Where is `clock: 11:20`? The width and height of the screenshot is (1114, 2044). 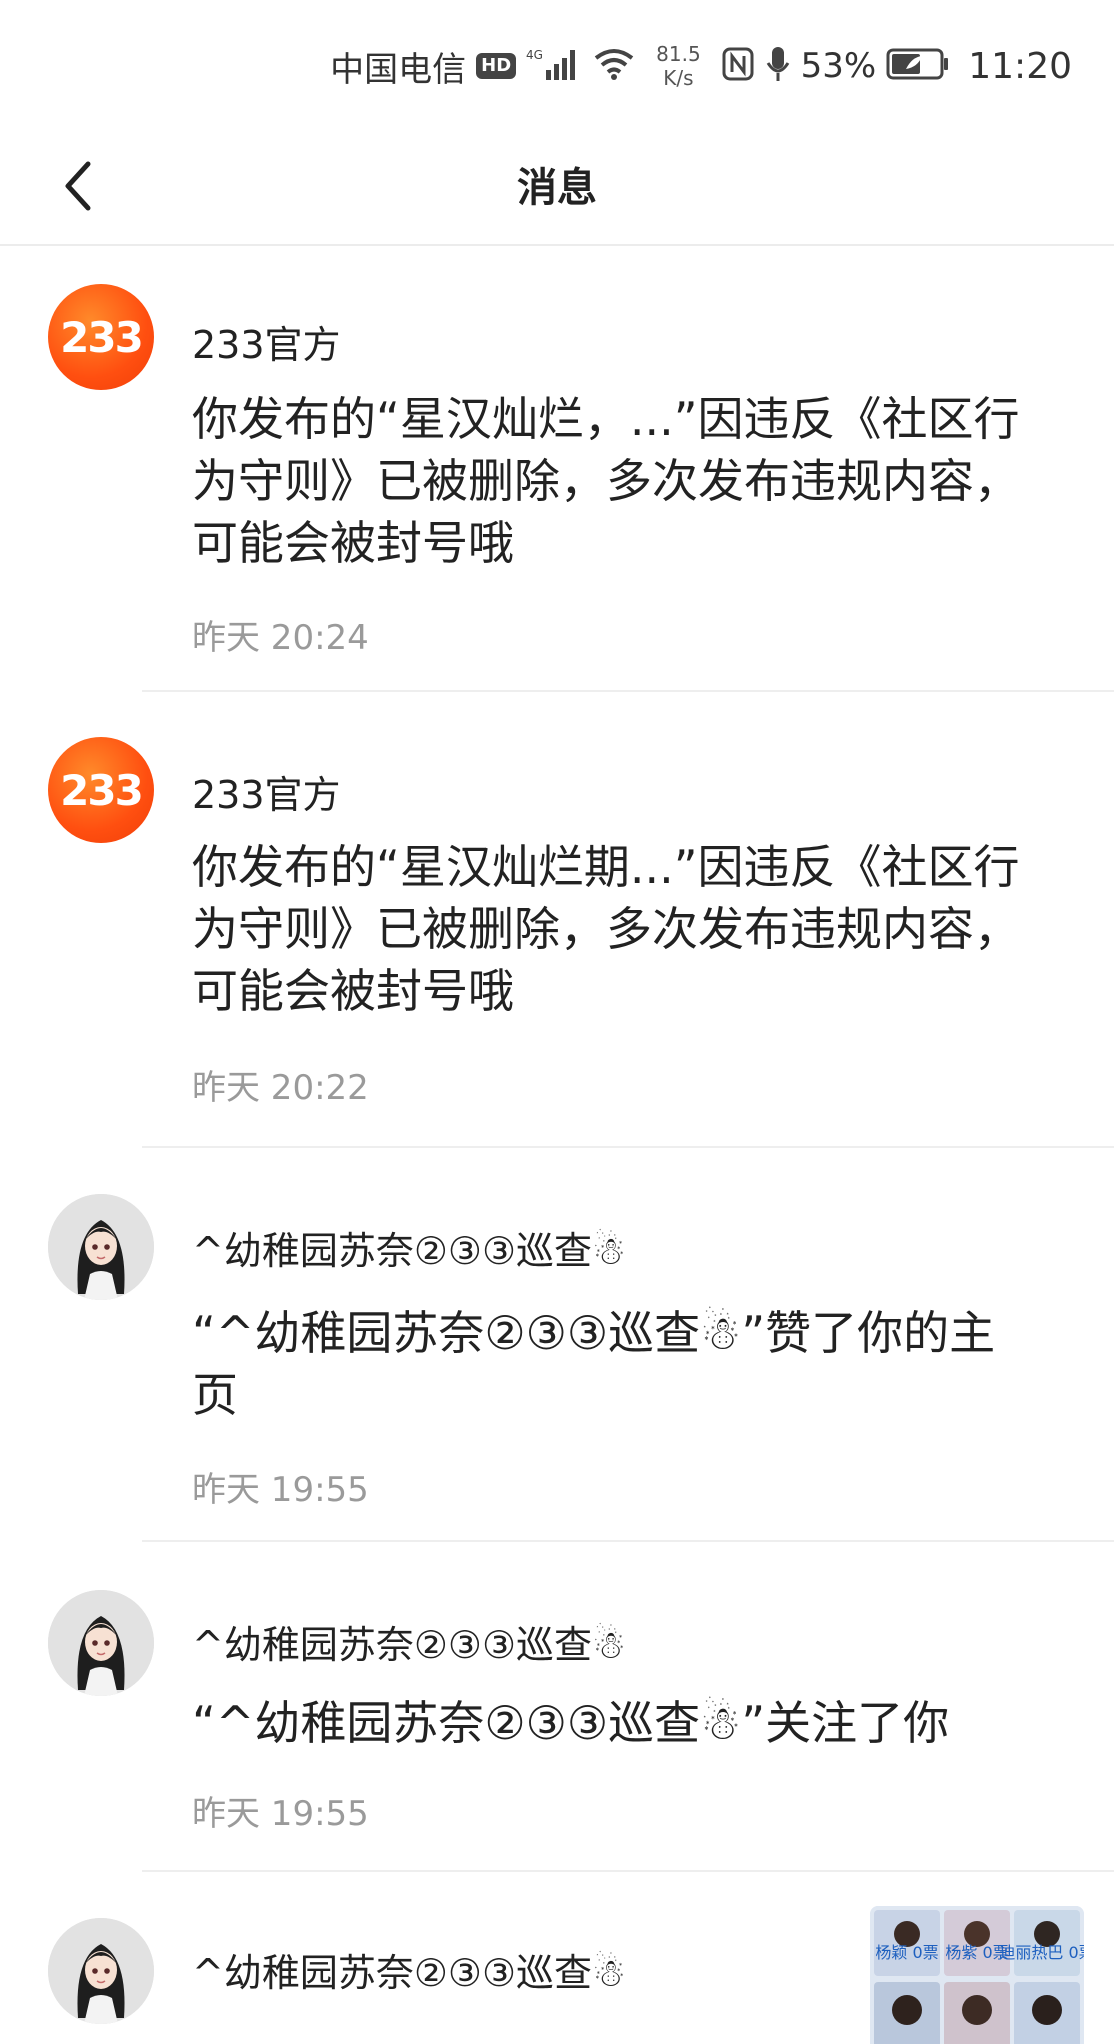 clock: 11:20 is located at coordinates (1020, 66).